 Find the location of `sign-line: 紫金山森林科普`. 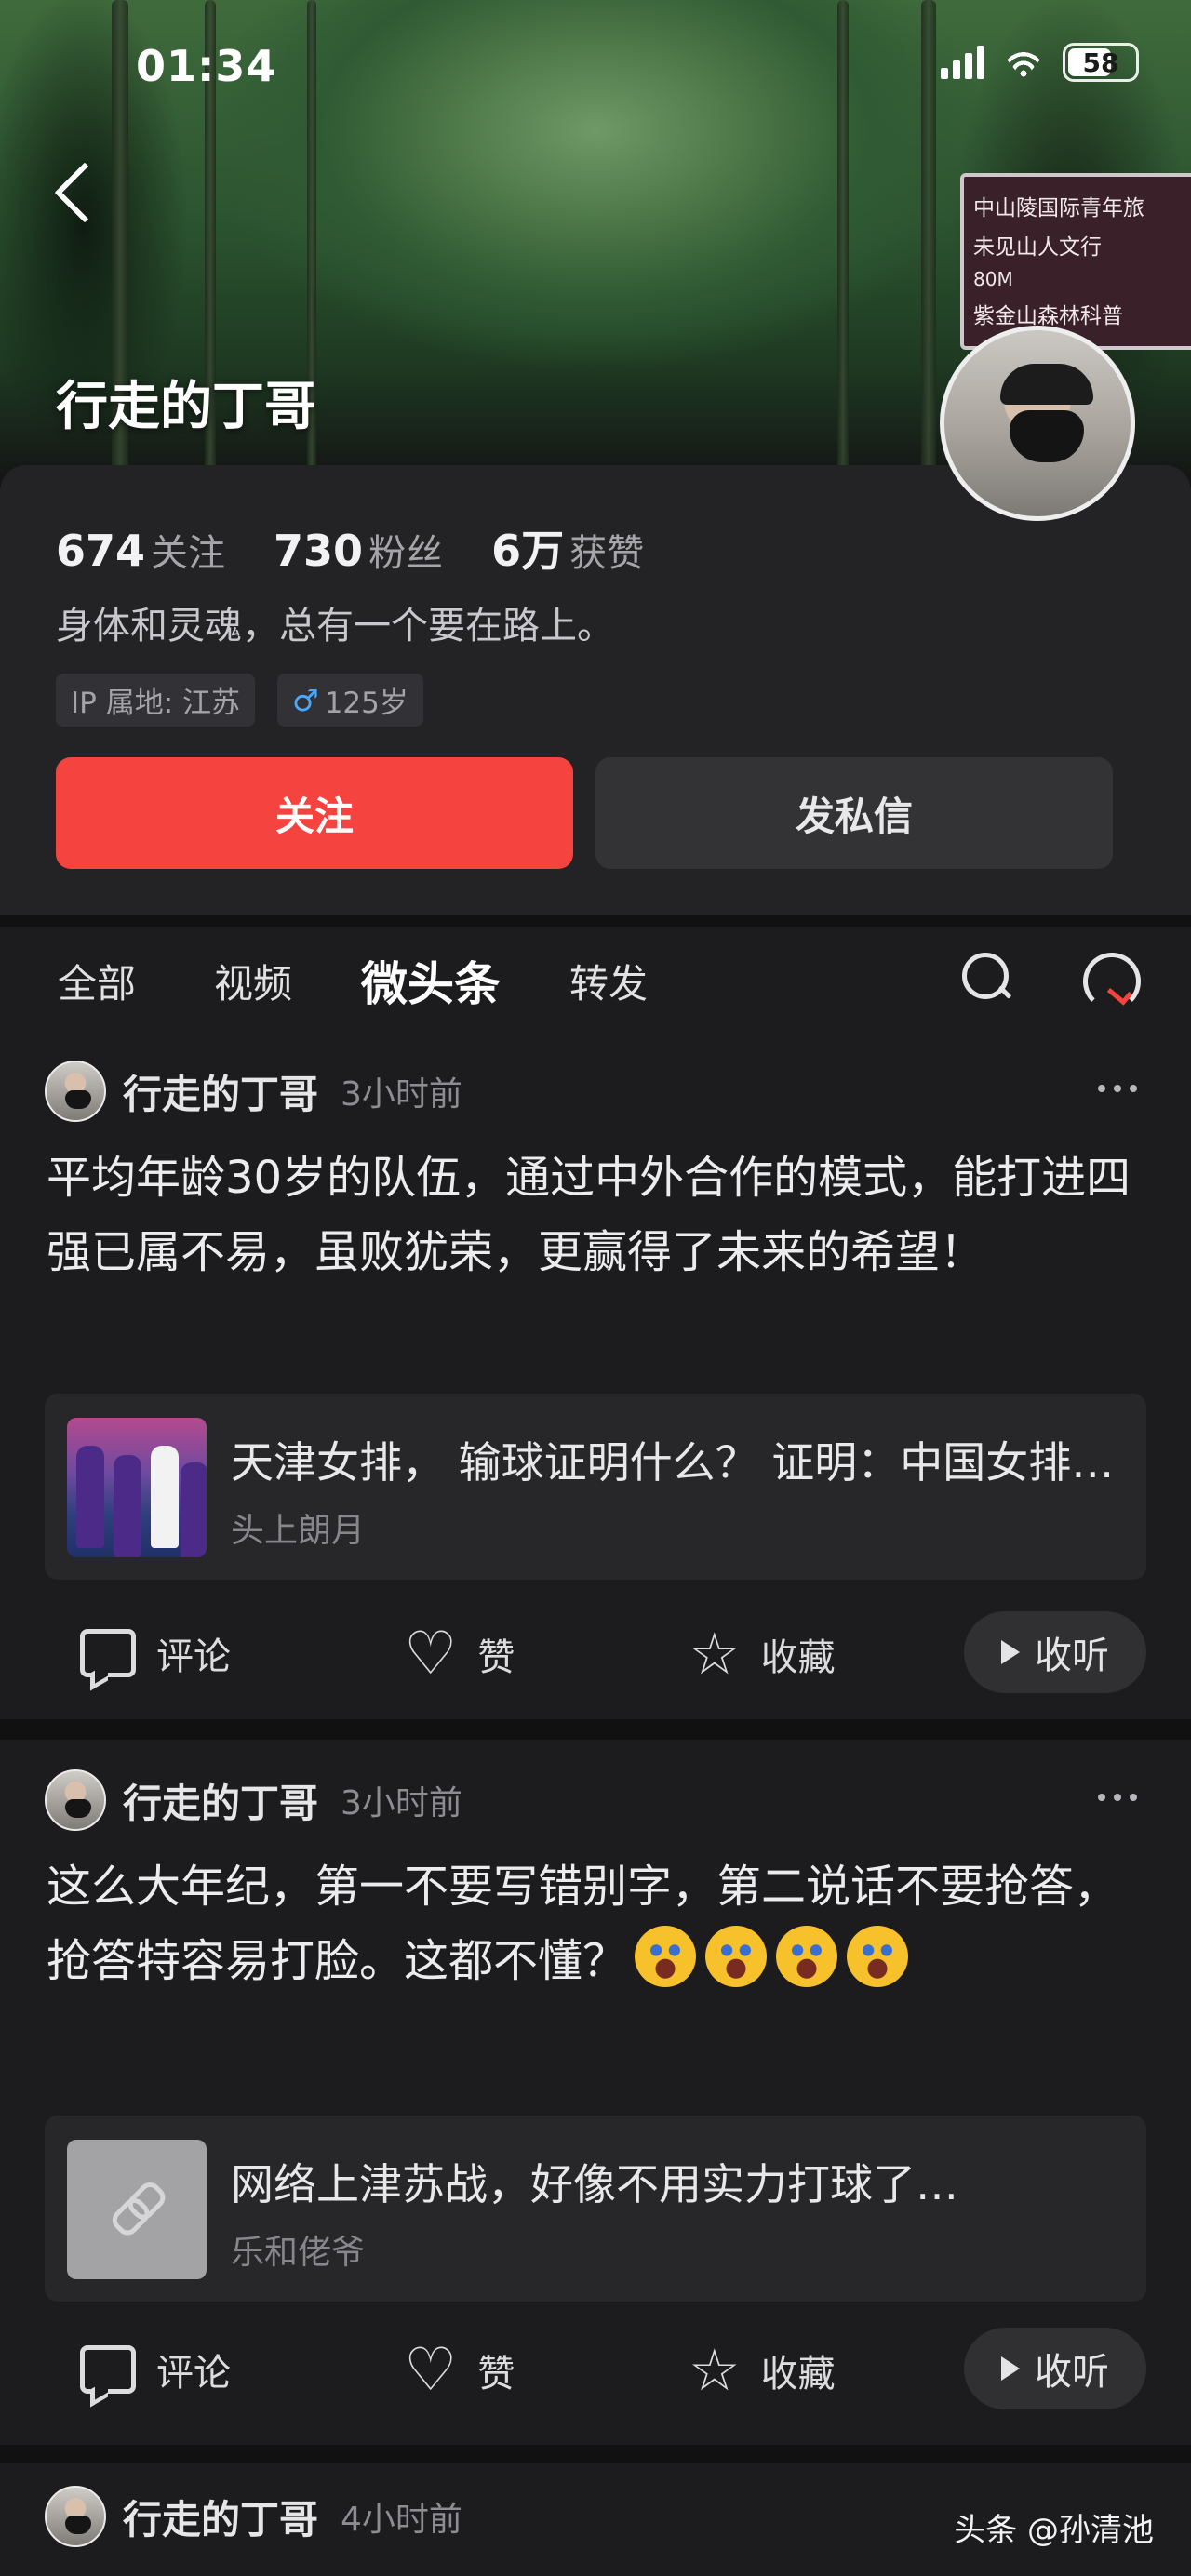

sign-line: 紫金山森林科普 is located at coordinates (1048, 316).